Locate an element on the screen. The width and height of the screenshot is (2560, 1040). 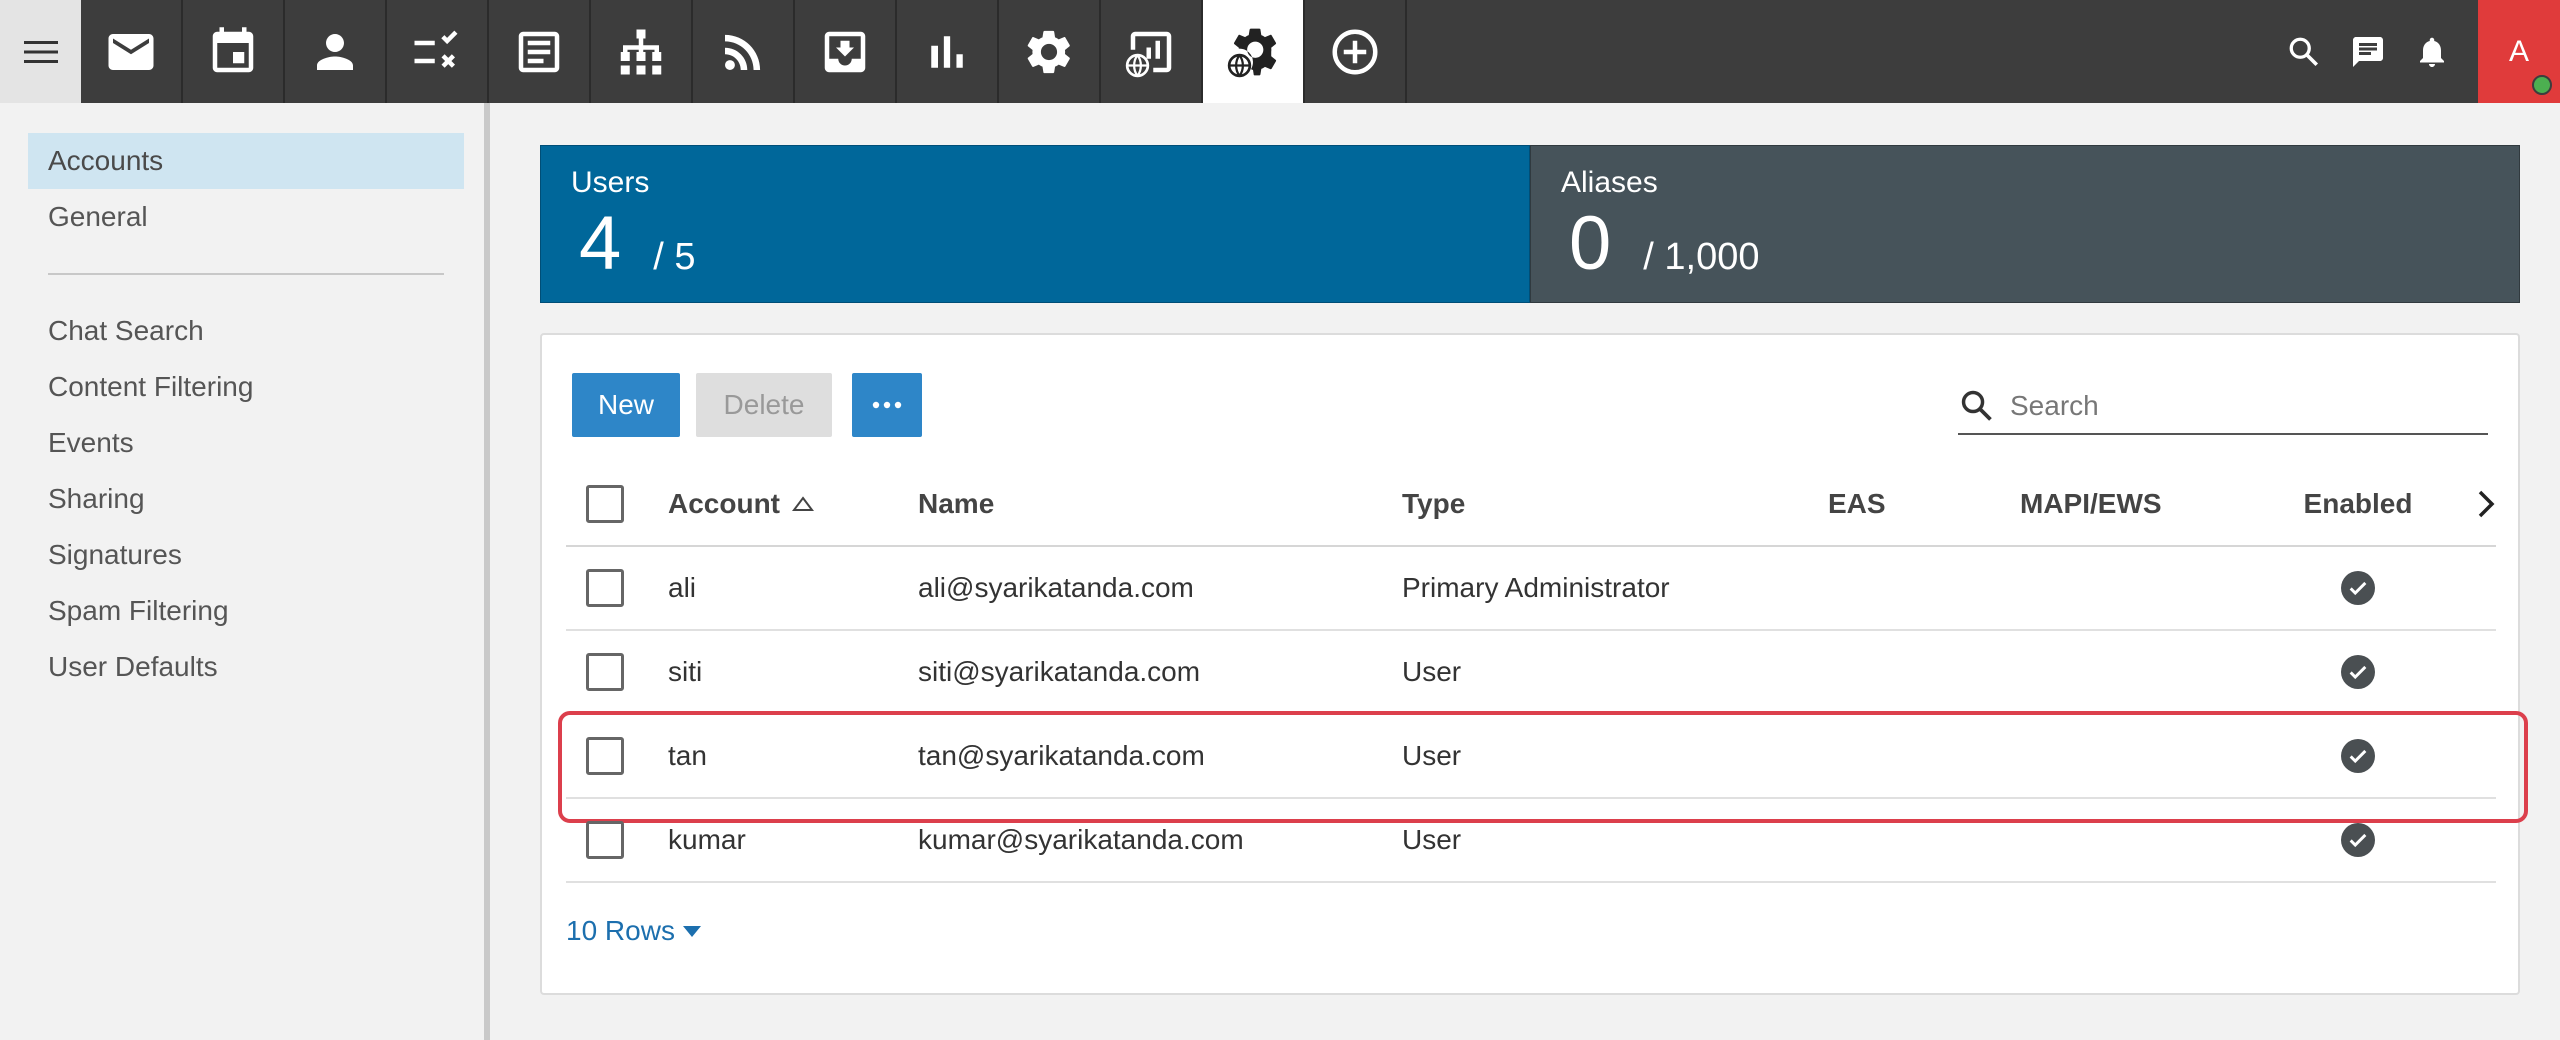
sidebar-item-signatures: Signatures is located at coordinates (246, 555).